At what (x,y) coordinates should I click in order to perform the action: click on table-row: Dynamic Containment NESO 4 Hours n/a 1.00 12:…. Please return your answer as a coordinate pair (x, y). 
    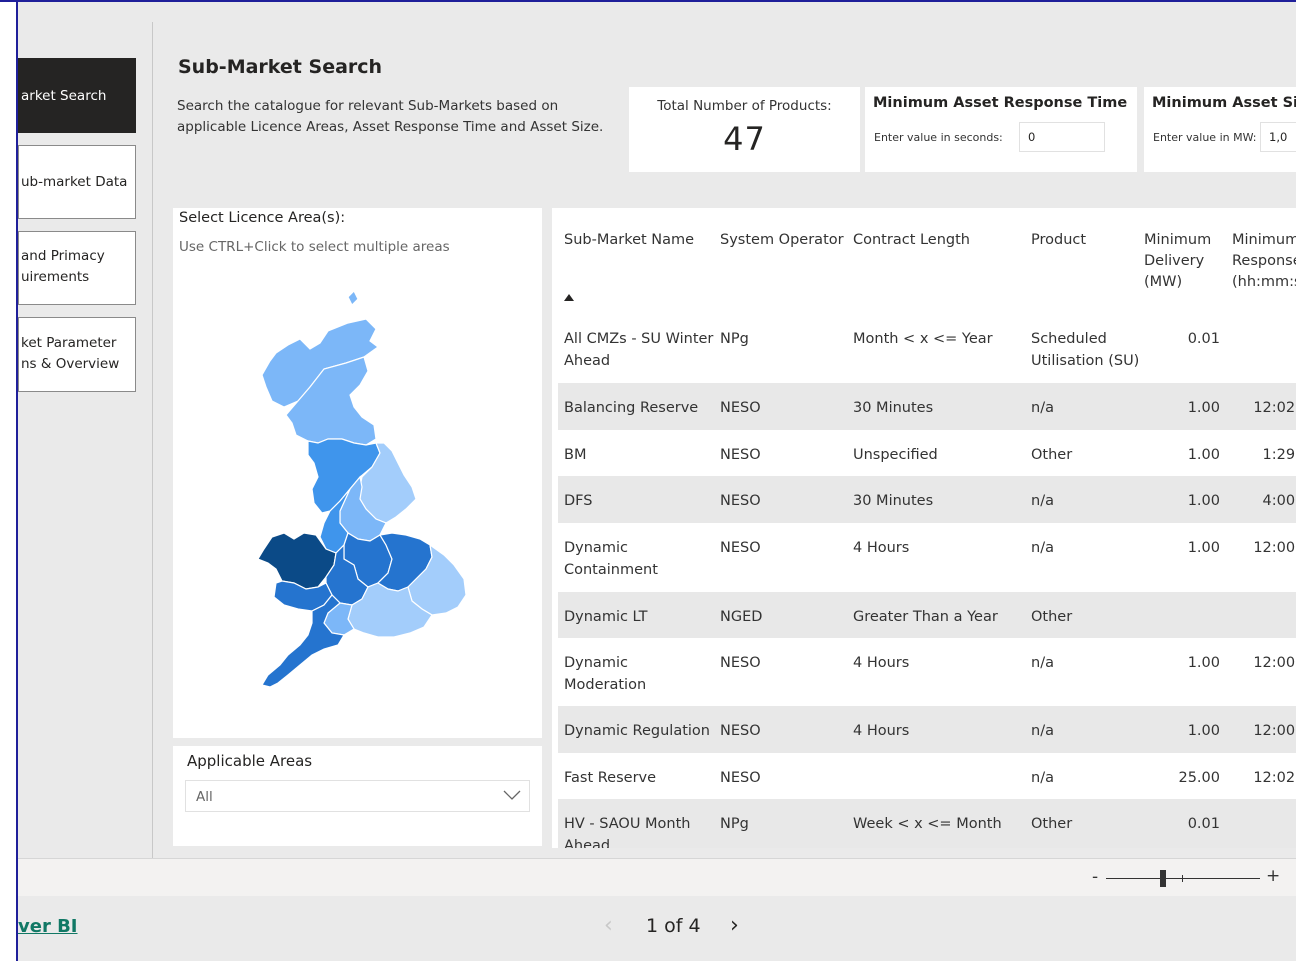
    Looking at the image, I should click on (927, 557).